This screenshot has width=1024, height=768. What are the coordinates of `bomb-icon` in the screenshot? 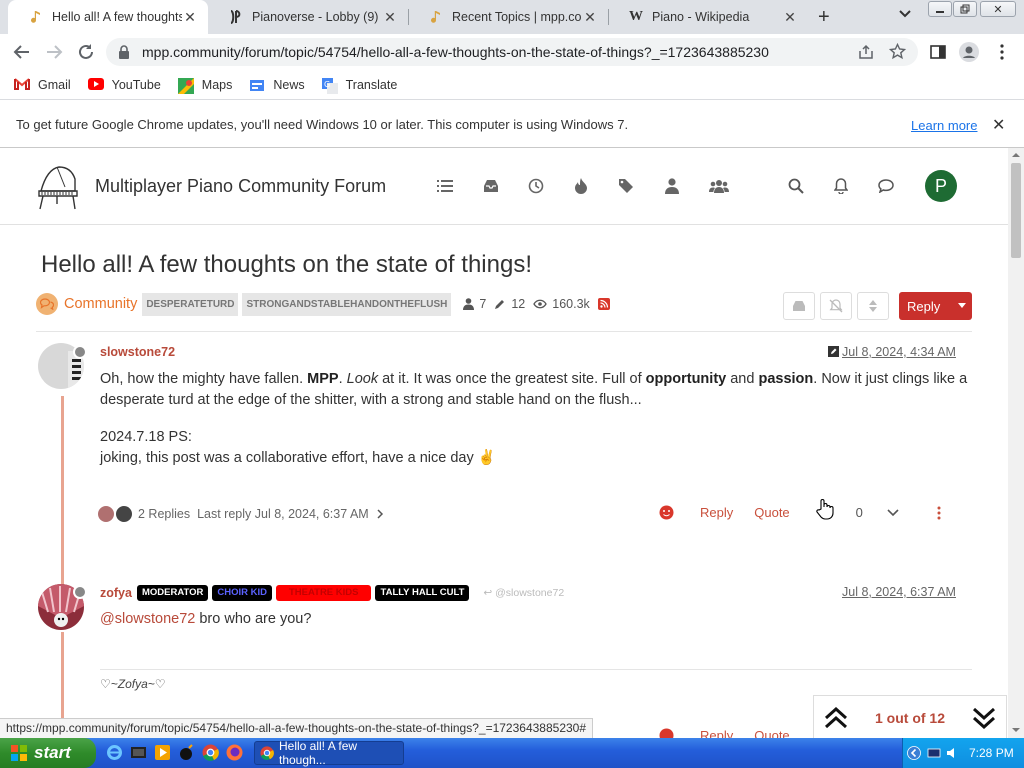 It's located at (186, 752).